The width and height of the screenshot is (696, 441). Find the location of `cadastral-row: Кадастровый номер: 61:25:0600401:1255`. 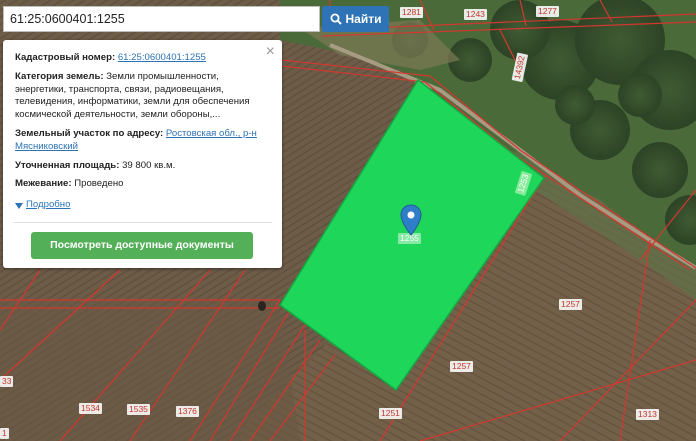

cadastral-row: Кадастровый номер: 61:25:0600401:1255 is located at coordinates (142, 58).